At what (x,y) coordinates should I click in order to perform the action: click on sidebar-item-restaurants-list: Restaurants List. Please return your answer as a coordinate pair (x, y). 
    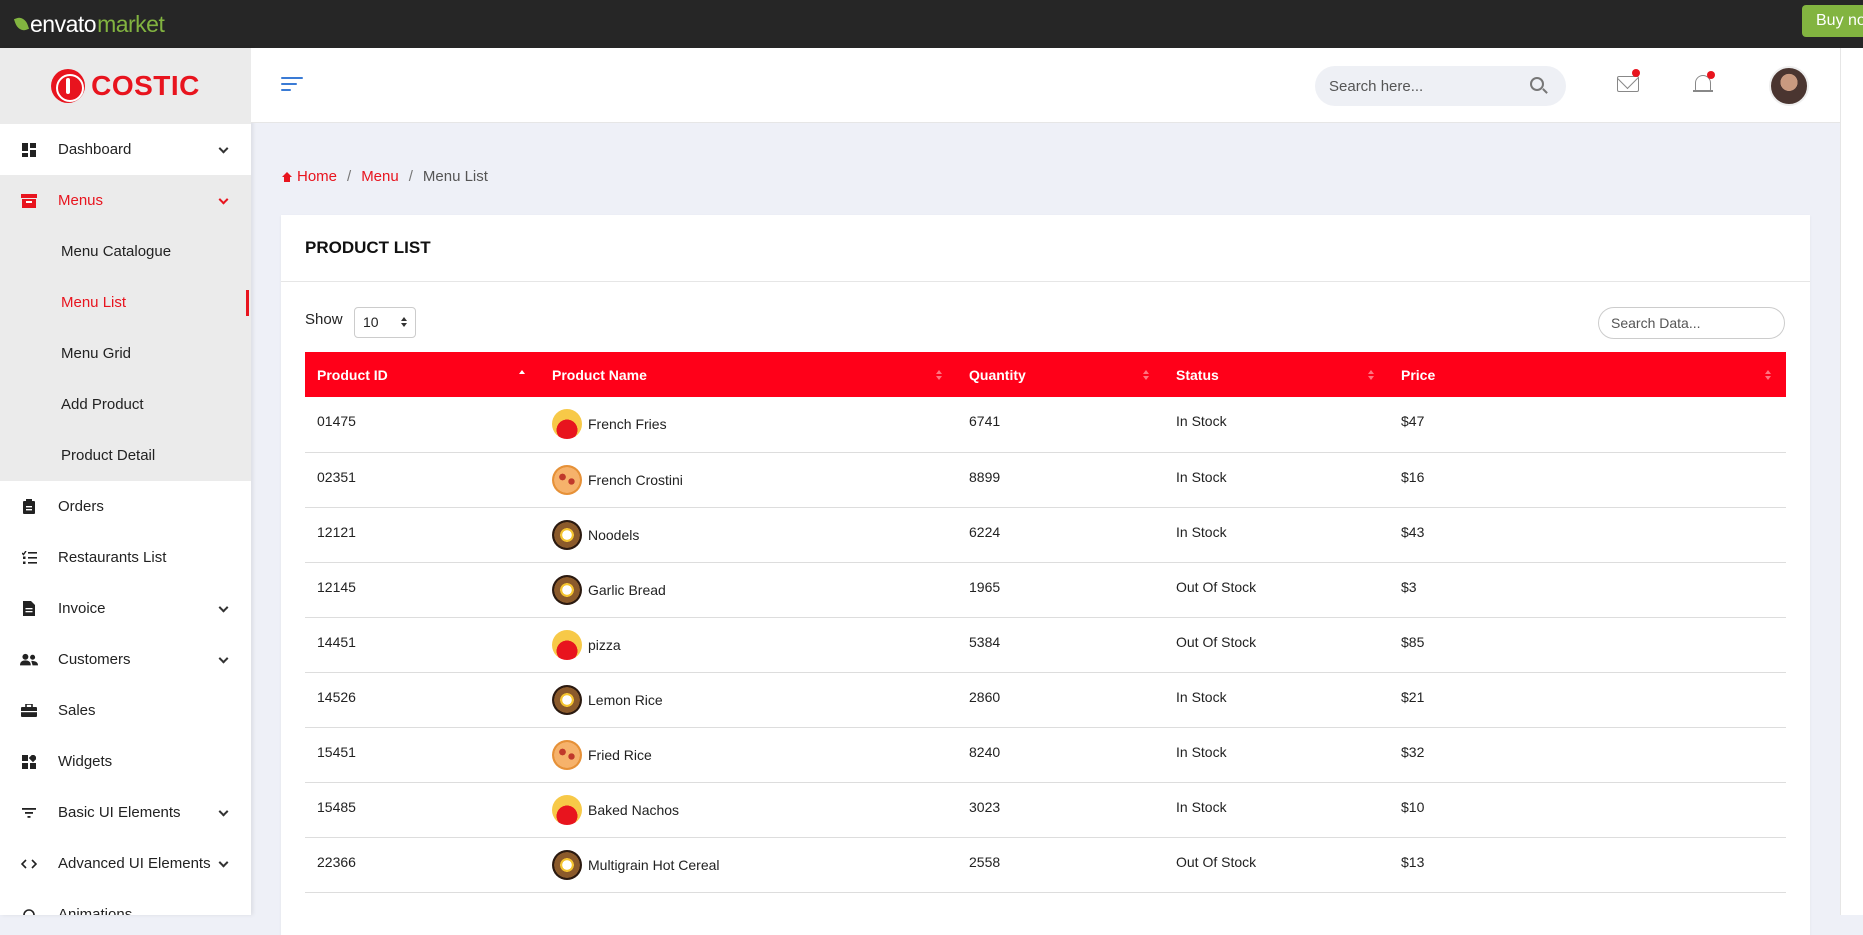
    Looking at the image, I should click on (125, 557).